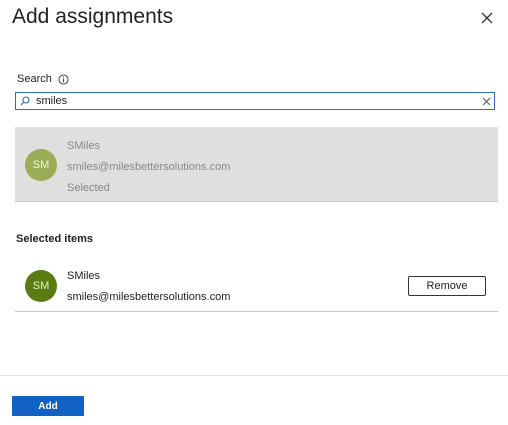  What do you see at coordinates (486, 101) in the screenshot?
I see `clear-icon` at bounding box center [486, 101].